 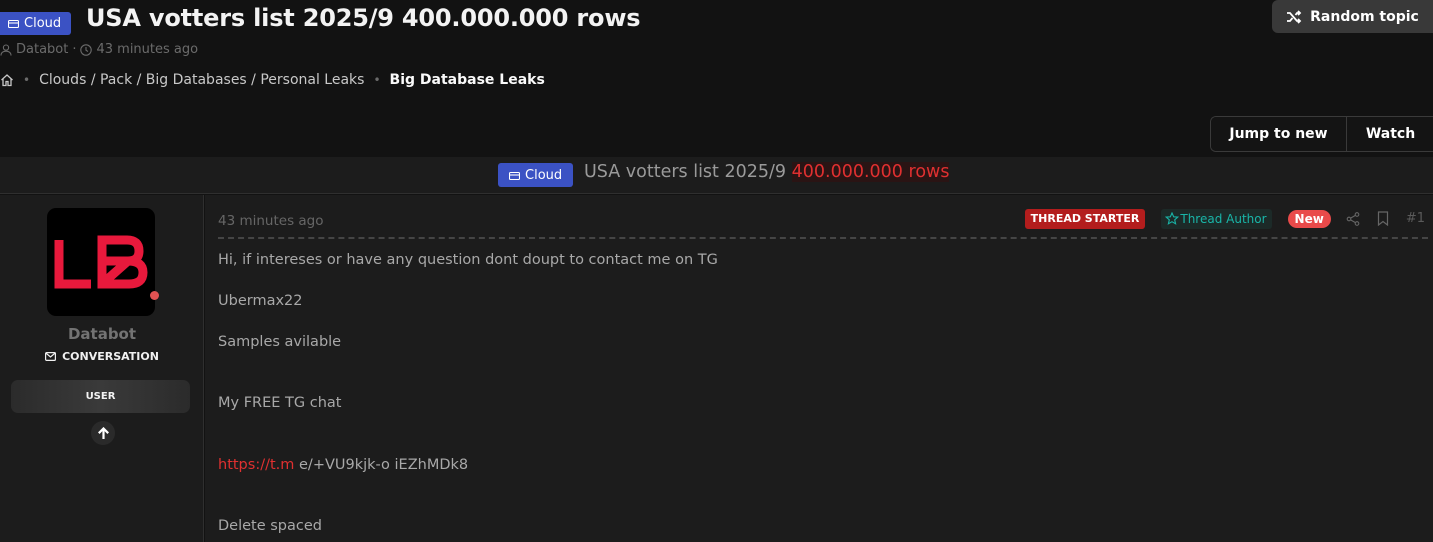 I want to click on online-status-dot, so click(x=154, y=295).